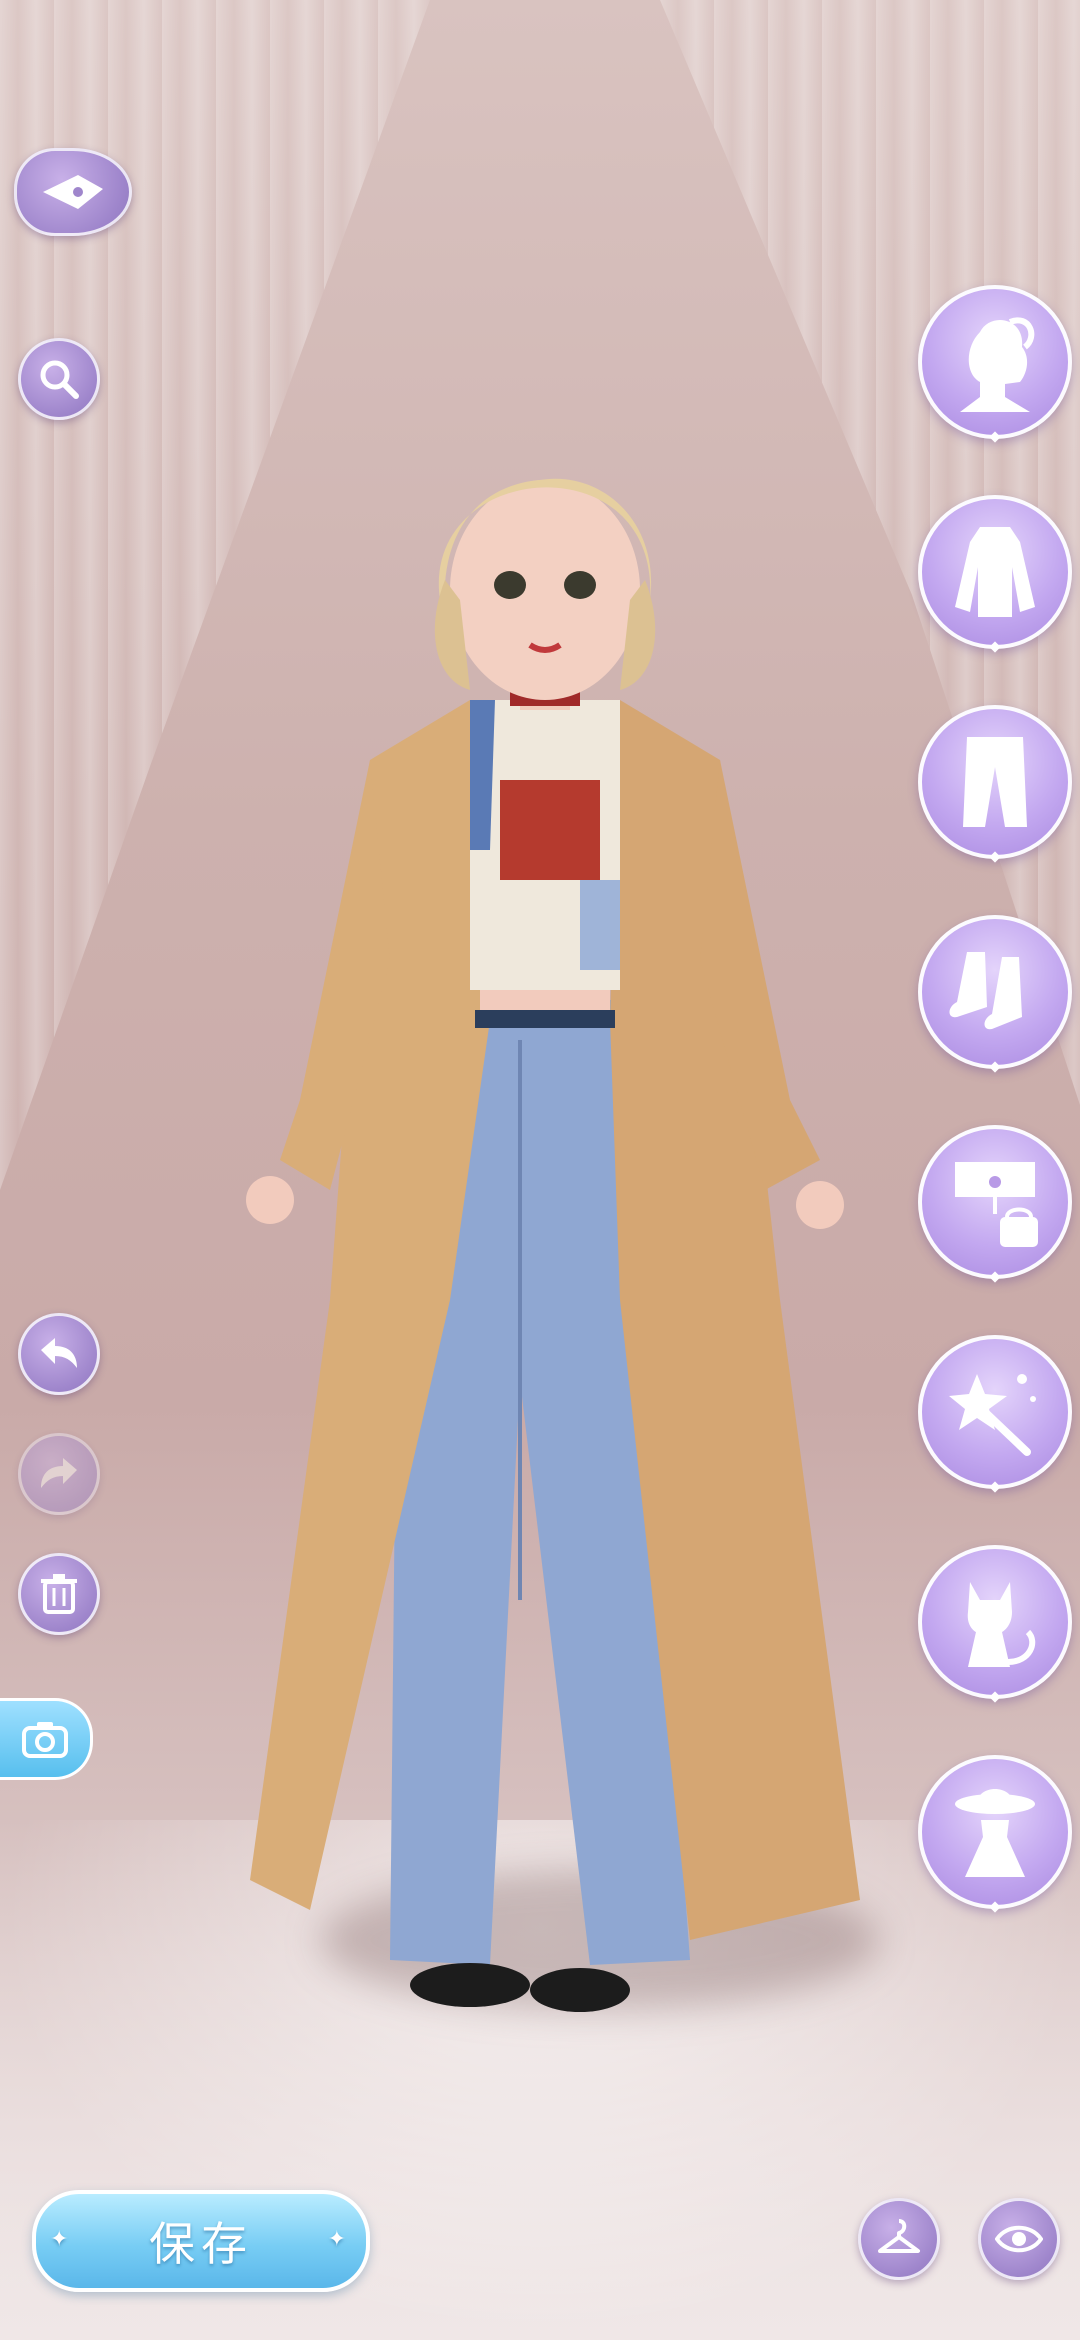 The width and height of the screenshot is (1080, 2340). I want to click on search-icon, so click(59, 379).